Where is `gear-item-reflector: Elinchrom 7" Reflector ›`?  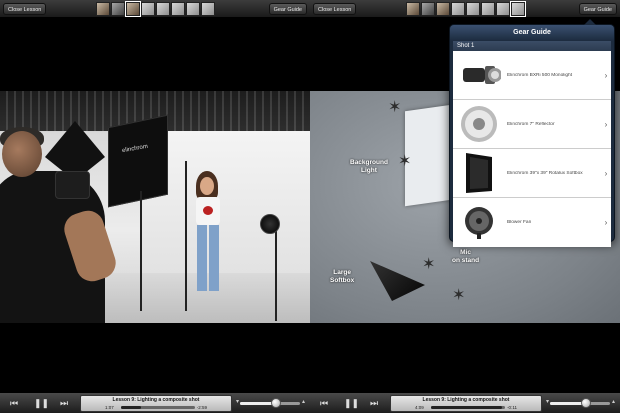 gear-item-reflector: Elinchrom 7" Reflector › is located at coordinates (532, 124).